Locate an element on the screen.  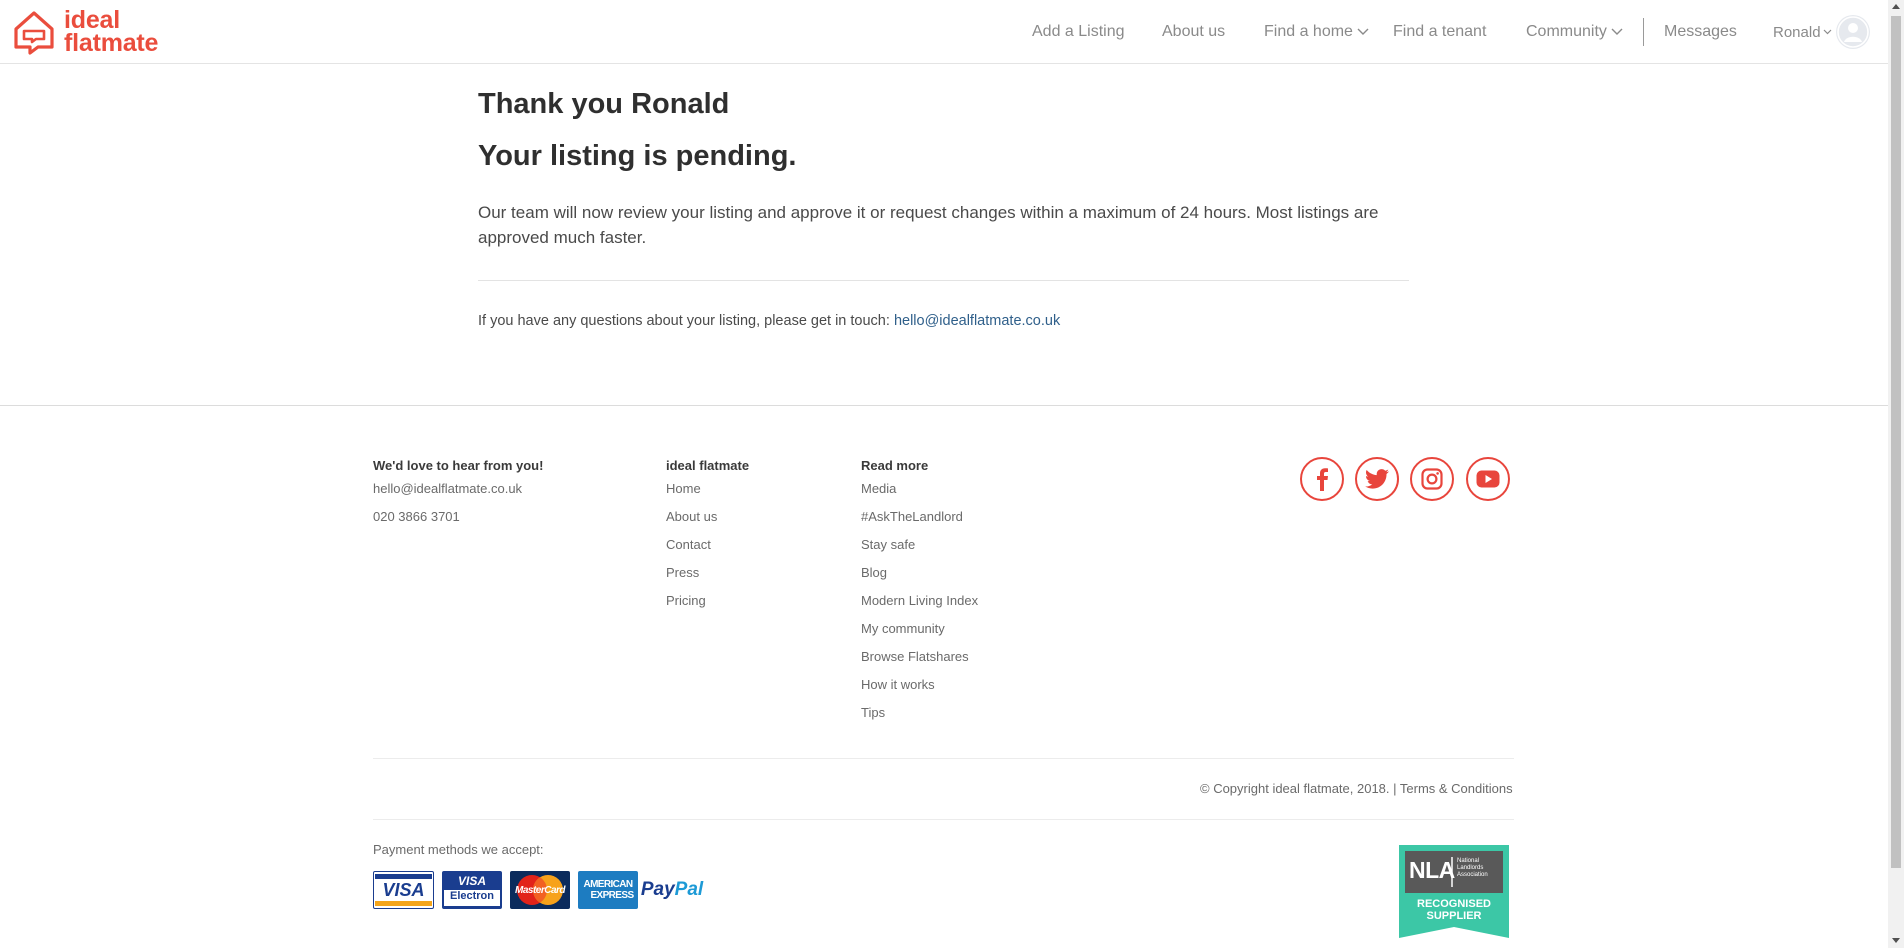
user-menu: Ronald is located at coordinates (1802, 32).